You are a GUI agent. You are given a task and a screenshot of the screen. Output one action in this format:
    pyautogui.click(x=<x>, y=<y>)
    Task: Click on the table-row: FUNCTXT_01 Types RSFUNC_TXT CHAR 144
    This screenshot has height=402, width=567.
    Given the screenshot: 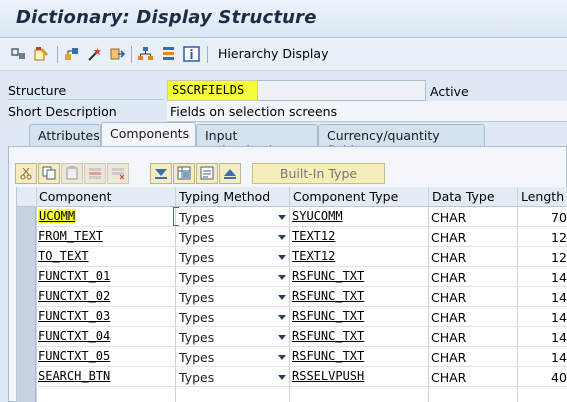 What is the action you would take?
    pyautogui.click(x=292, y=277)
    